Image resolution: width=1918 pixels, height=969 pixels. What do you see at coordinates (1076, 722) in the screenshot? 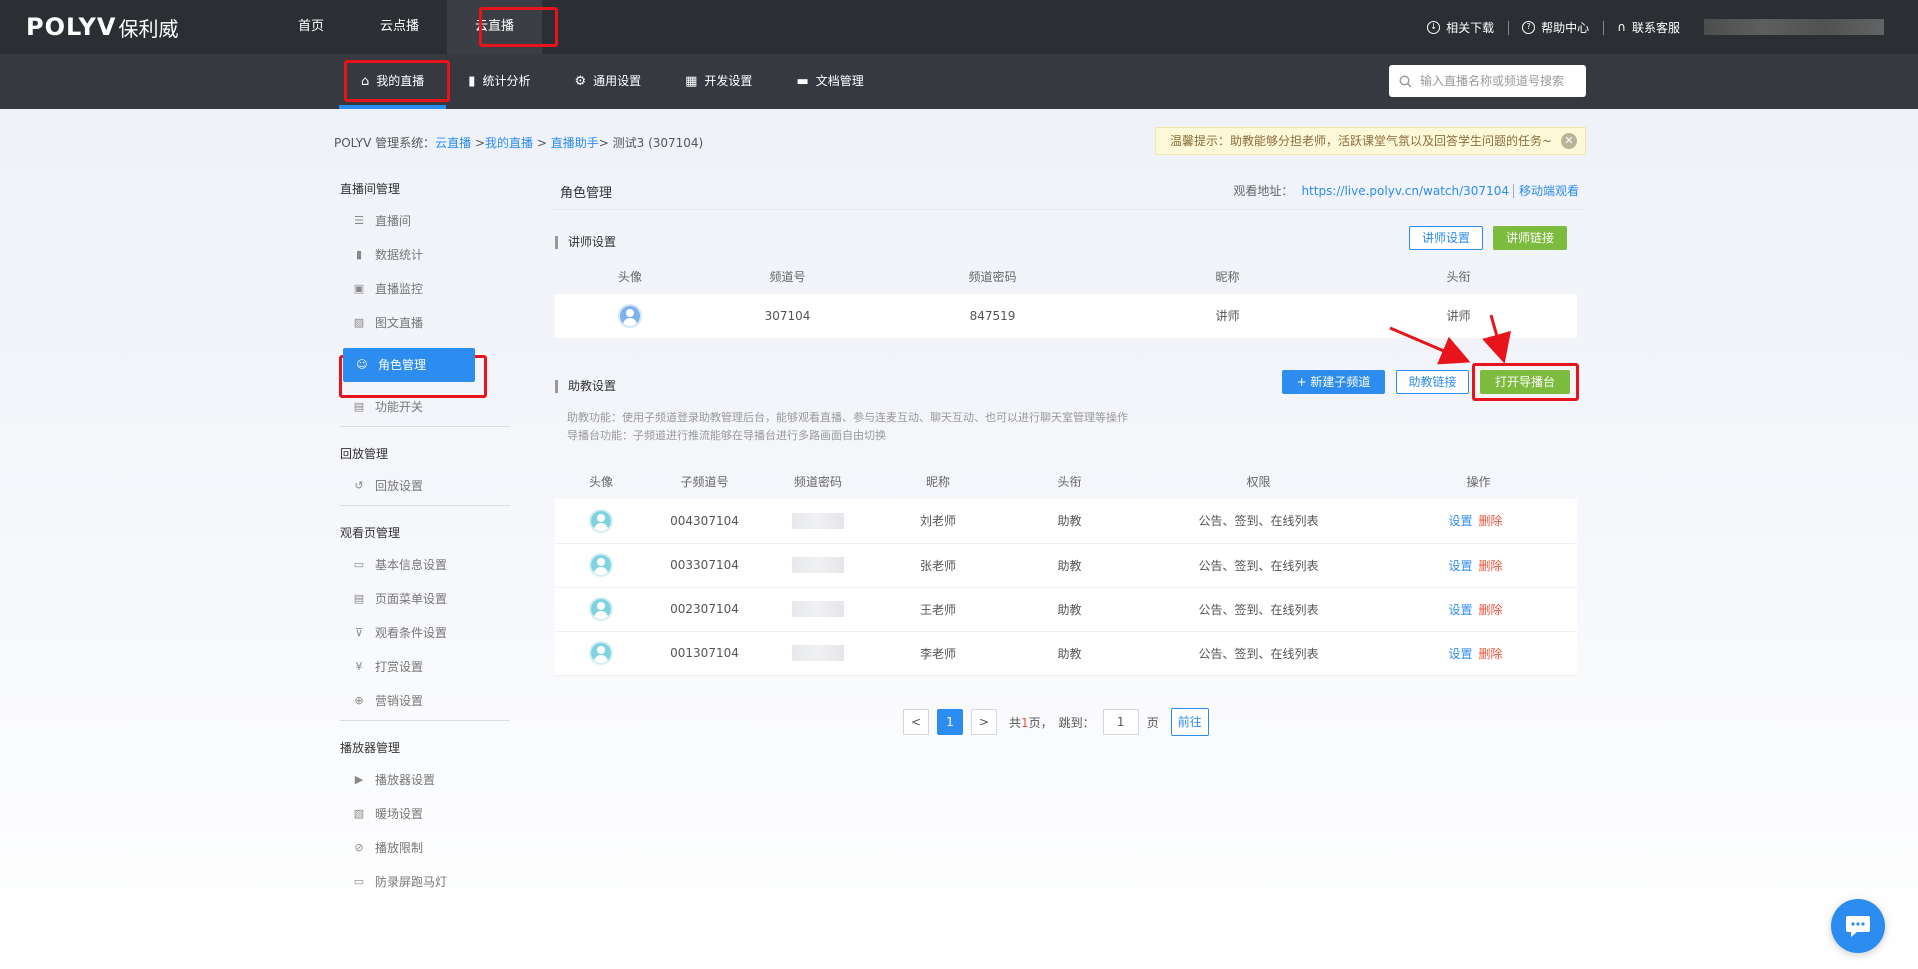
I see `jump-label: 跳到：` at bounding box center [1076, 722].